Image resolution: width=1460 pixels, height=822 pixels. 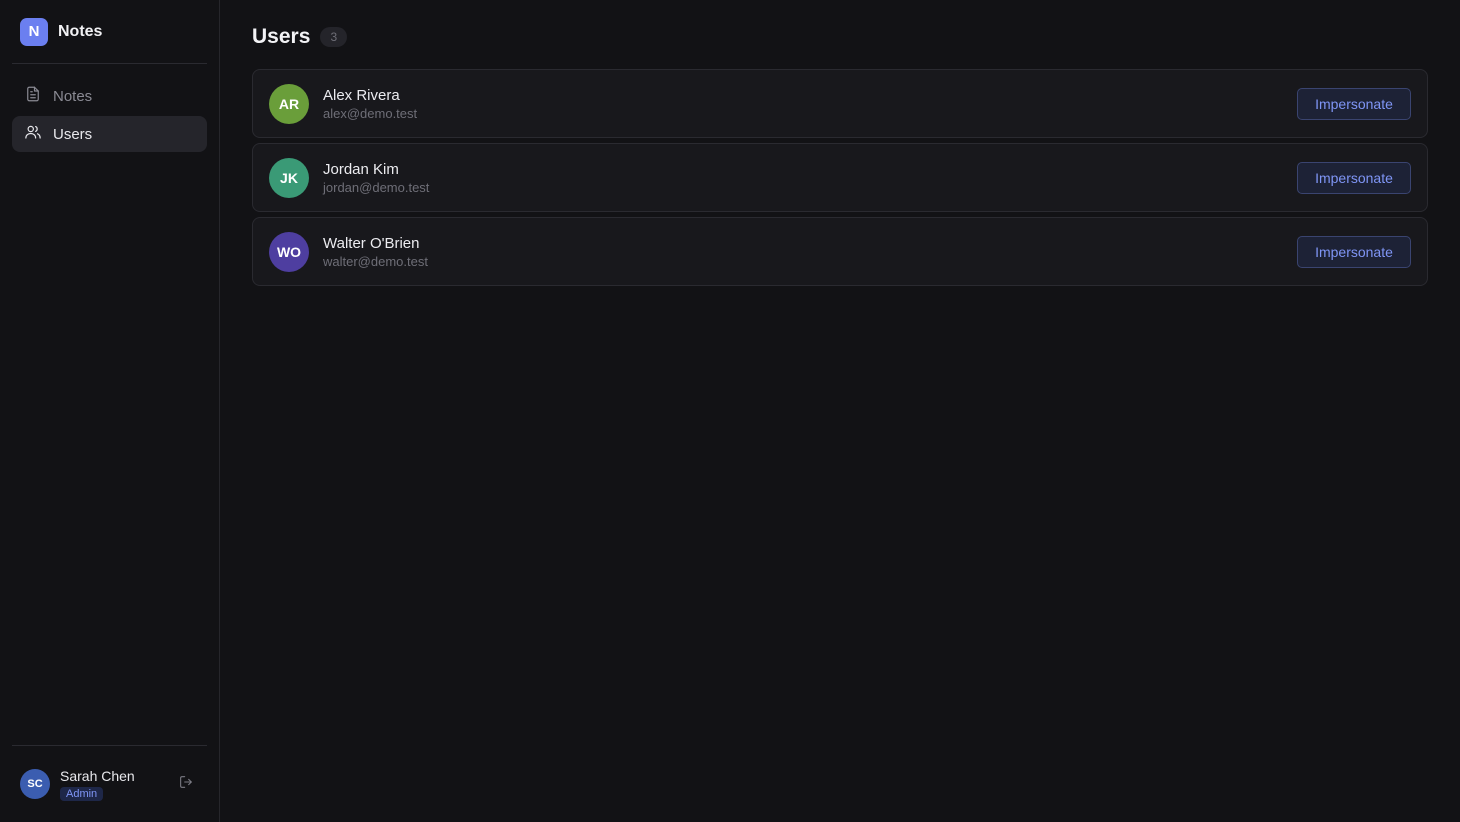 I want to click on avatar: JK, so click(x=289, y=177).